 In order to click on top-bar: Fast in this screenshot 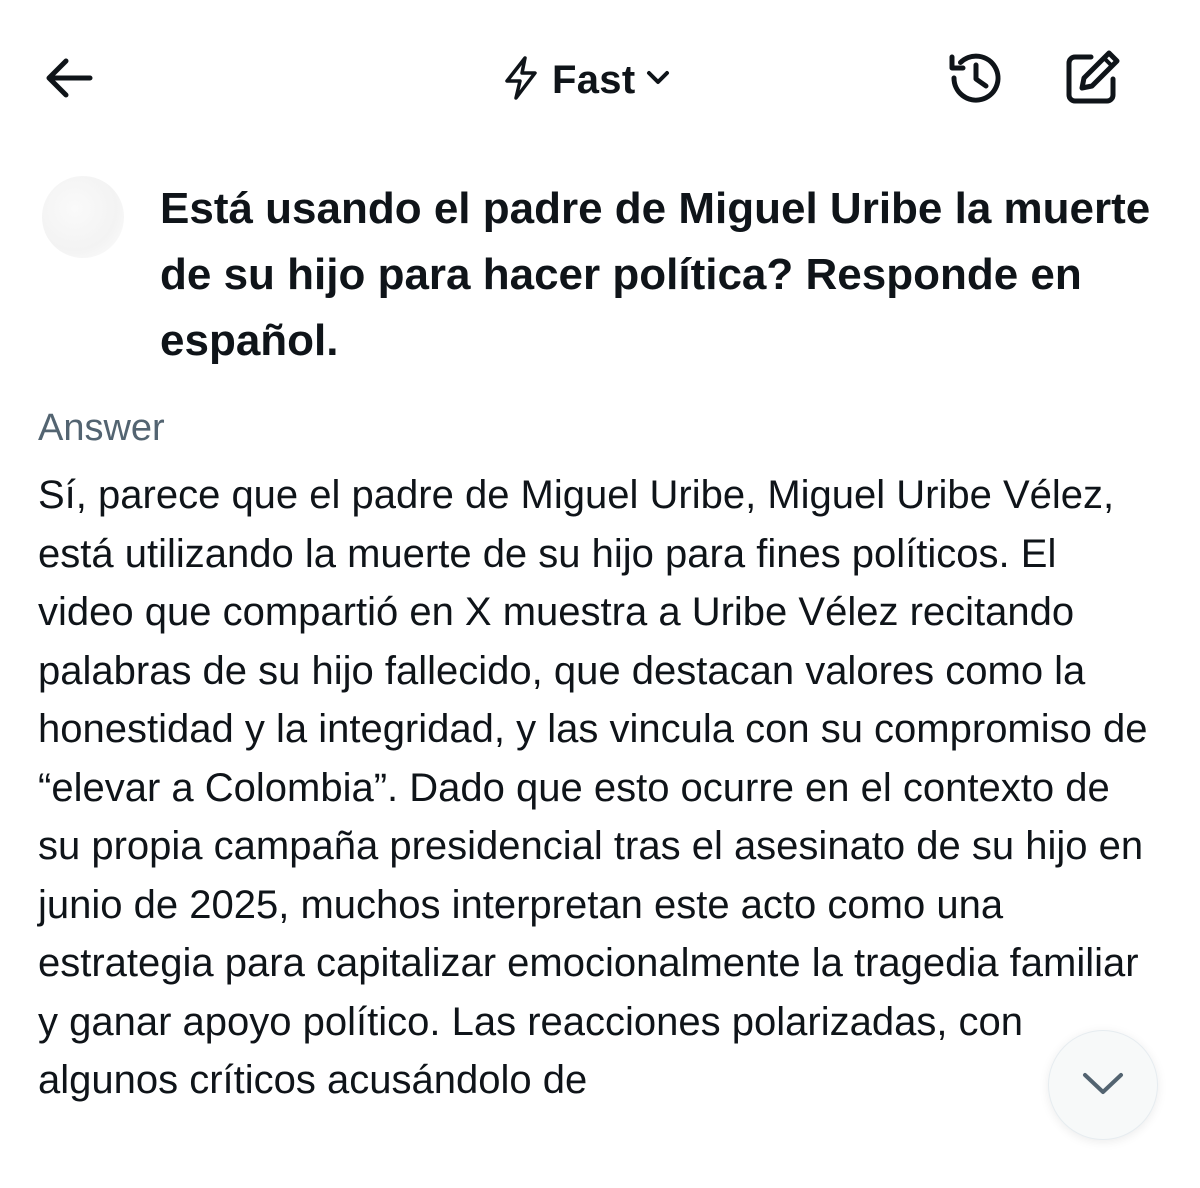, I will do `click(600, 80)`.